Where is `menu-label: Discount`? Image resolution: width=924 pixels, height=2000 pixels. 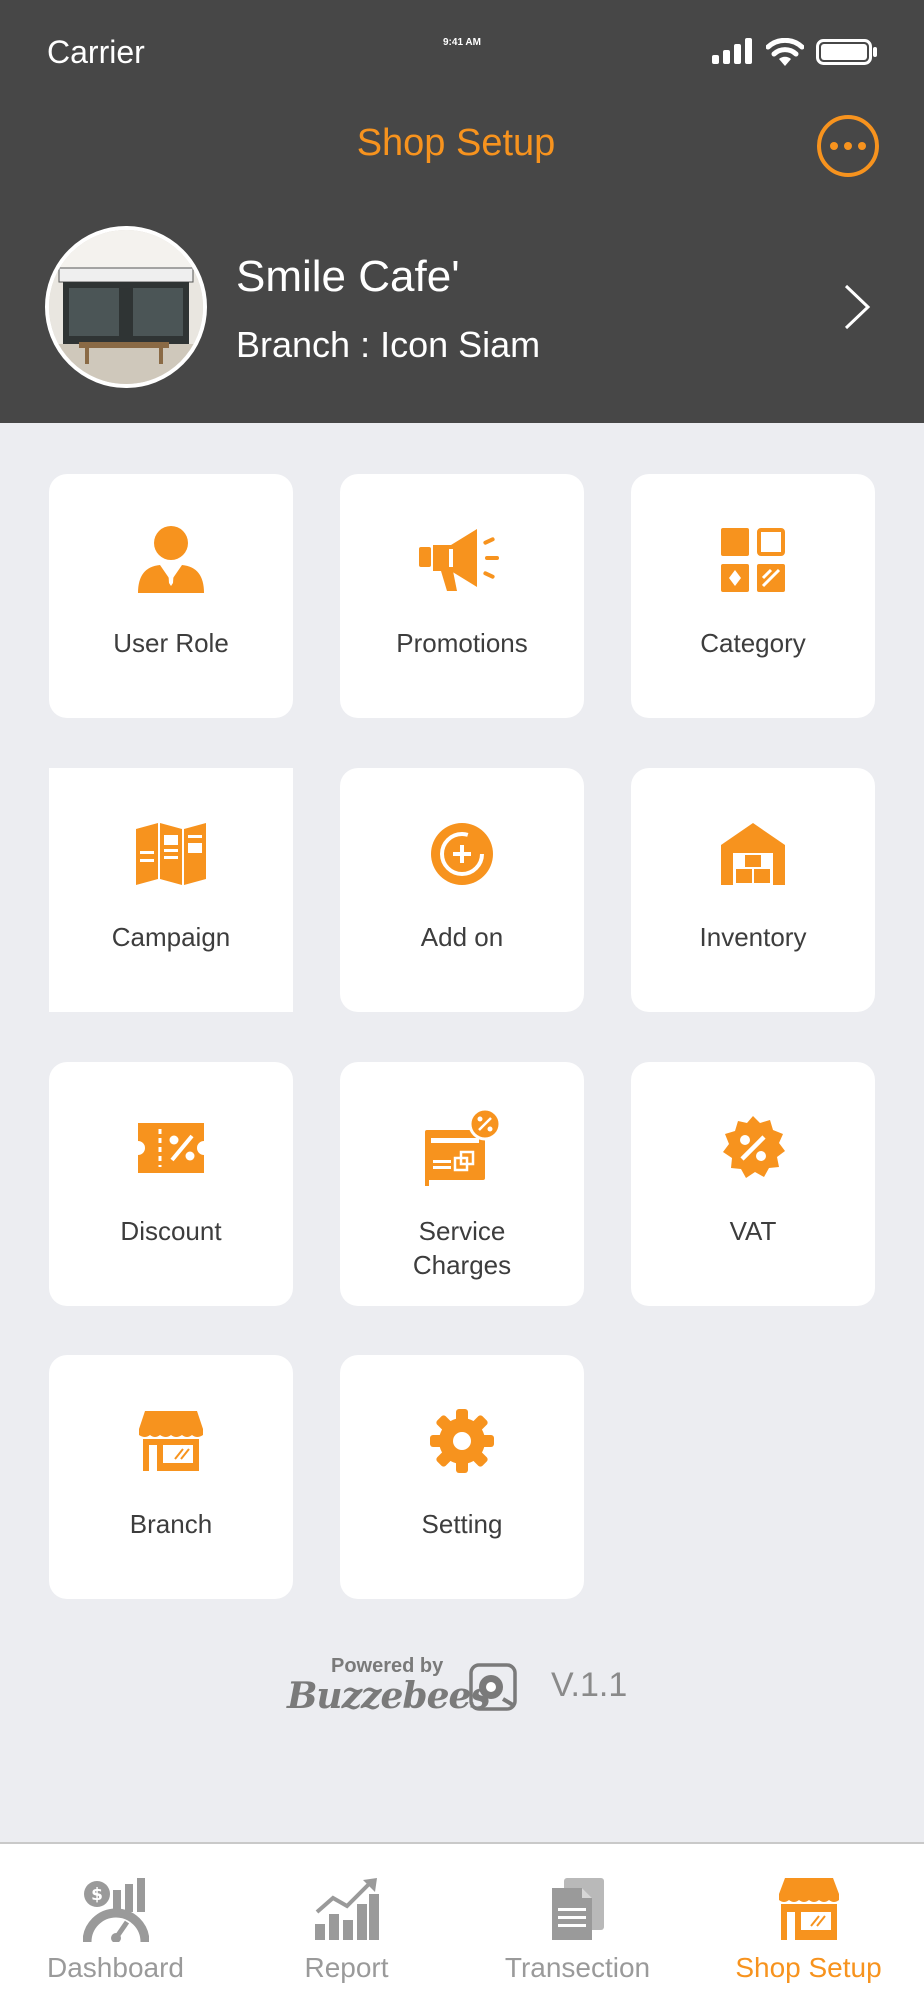 menu-label: Discount is located at coordinates (171, 1231).